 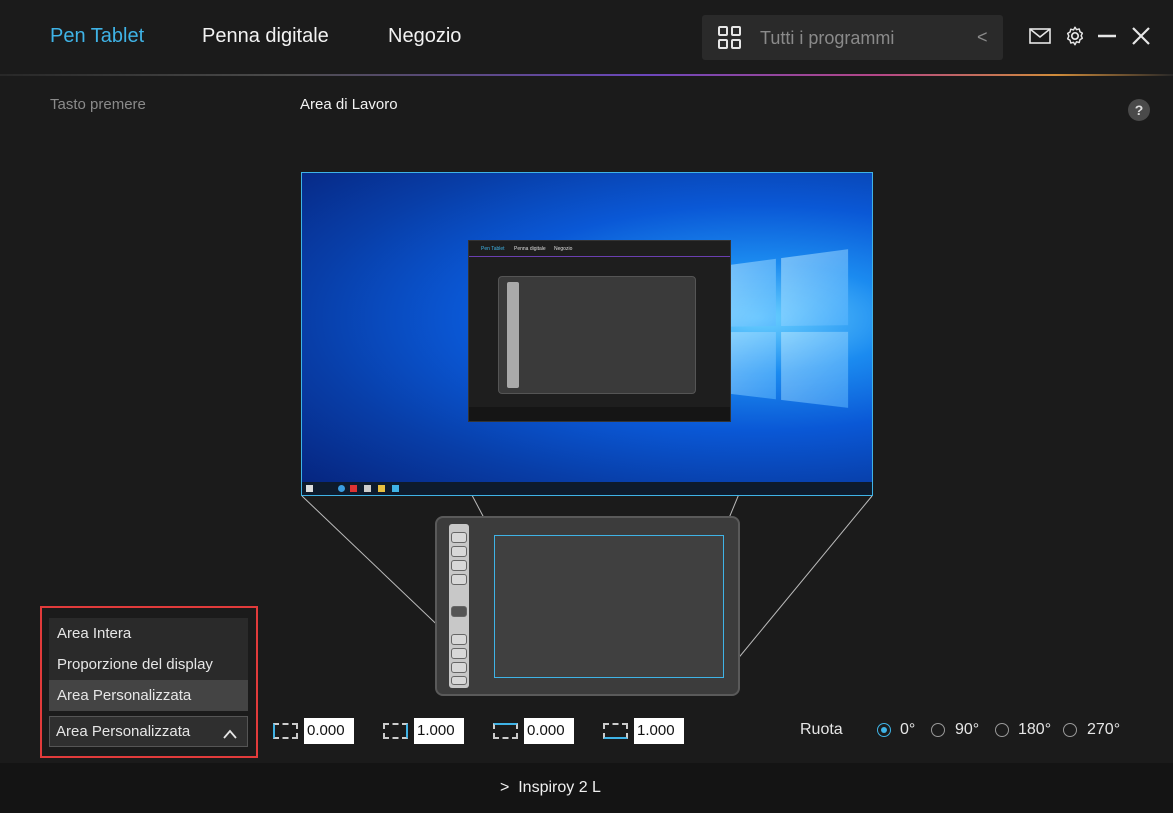 I want to click on rotation-label-270: 270°, so click(x=1104, y=729).